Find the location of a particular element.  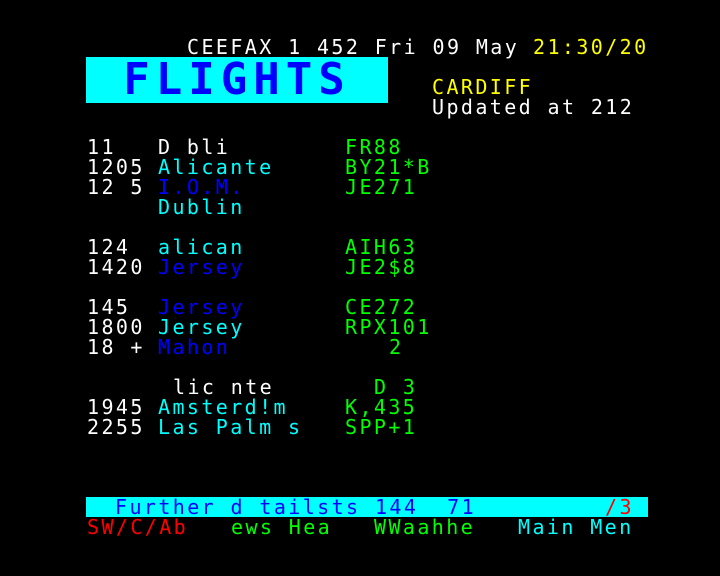

flight-number: D 3 is located at coordinates (396, 387).